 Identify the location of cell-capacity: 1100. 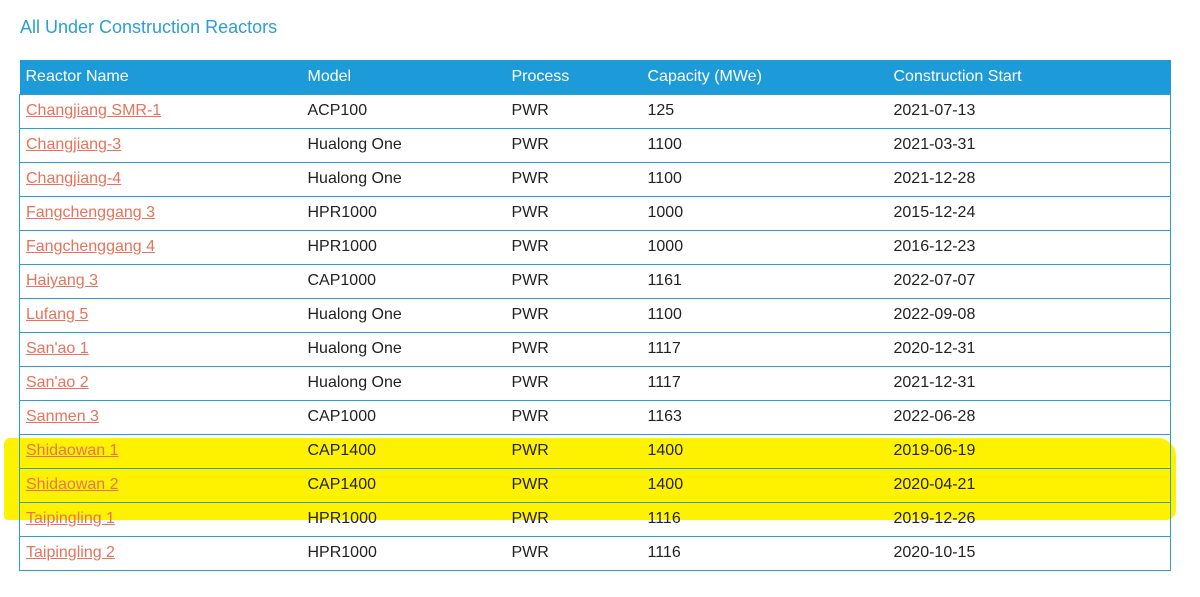
(764, 315).